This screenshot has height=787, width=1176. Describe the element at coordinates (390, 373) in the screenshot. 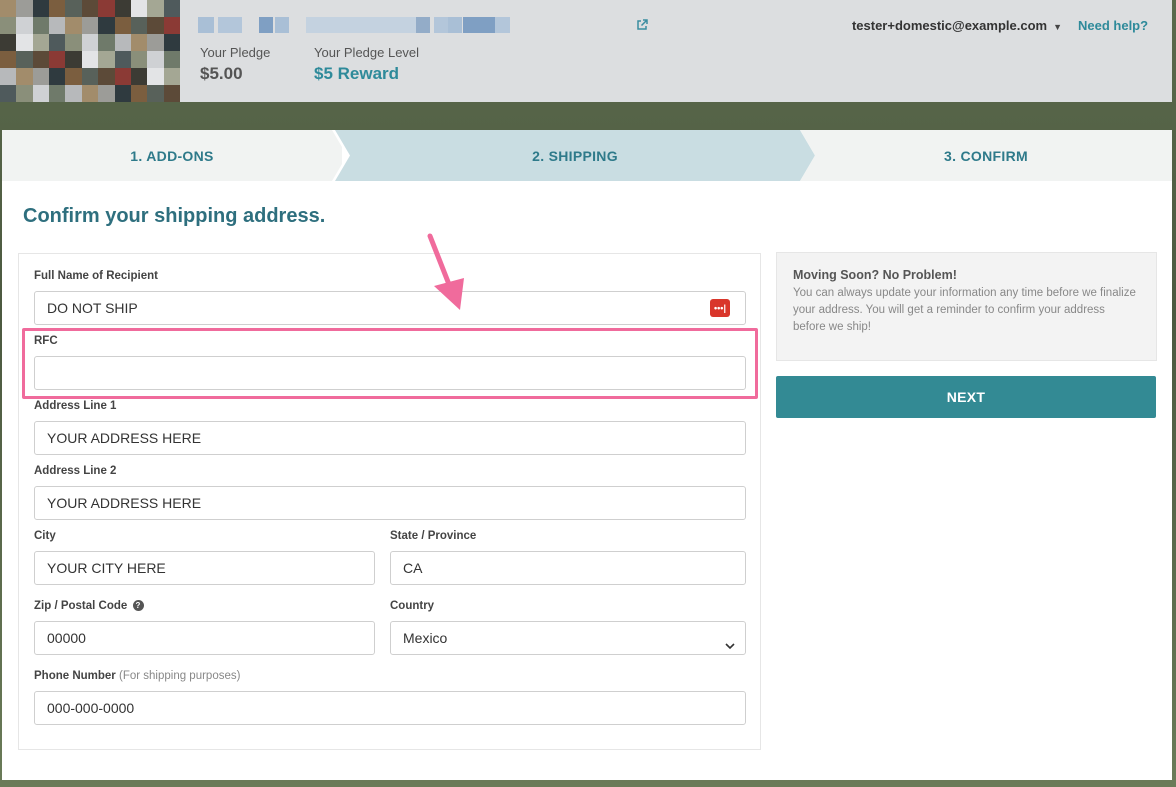

I see `rfc-input` at that location.